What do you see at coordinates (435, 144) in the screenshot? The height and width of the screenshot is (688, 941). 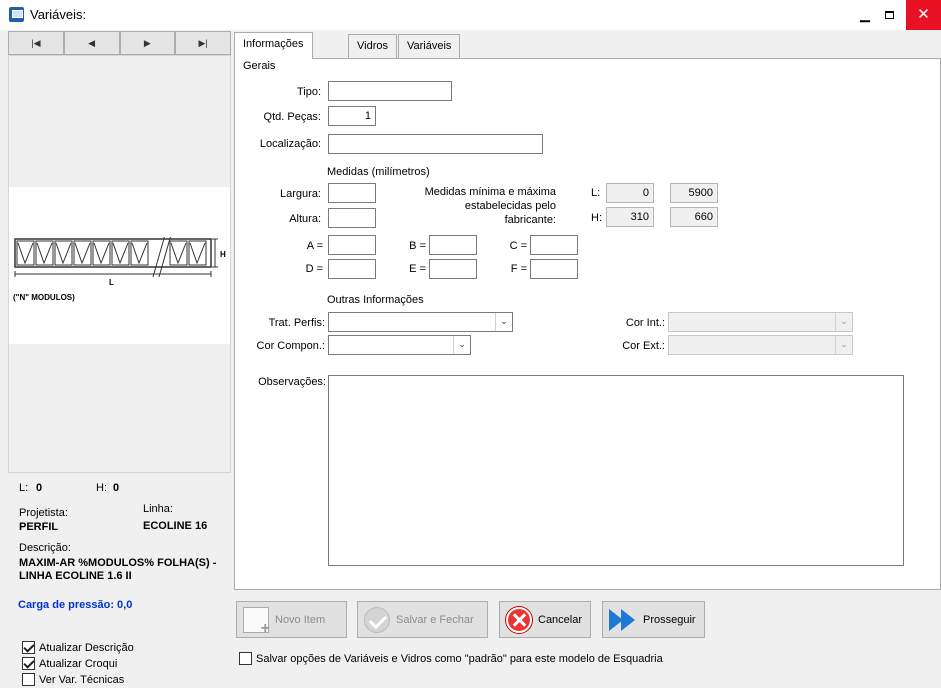 I see `localizacao-field` at bounding box center [435, 144].